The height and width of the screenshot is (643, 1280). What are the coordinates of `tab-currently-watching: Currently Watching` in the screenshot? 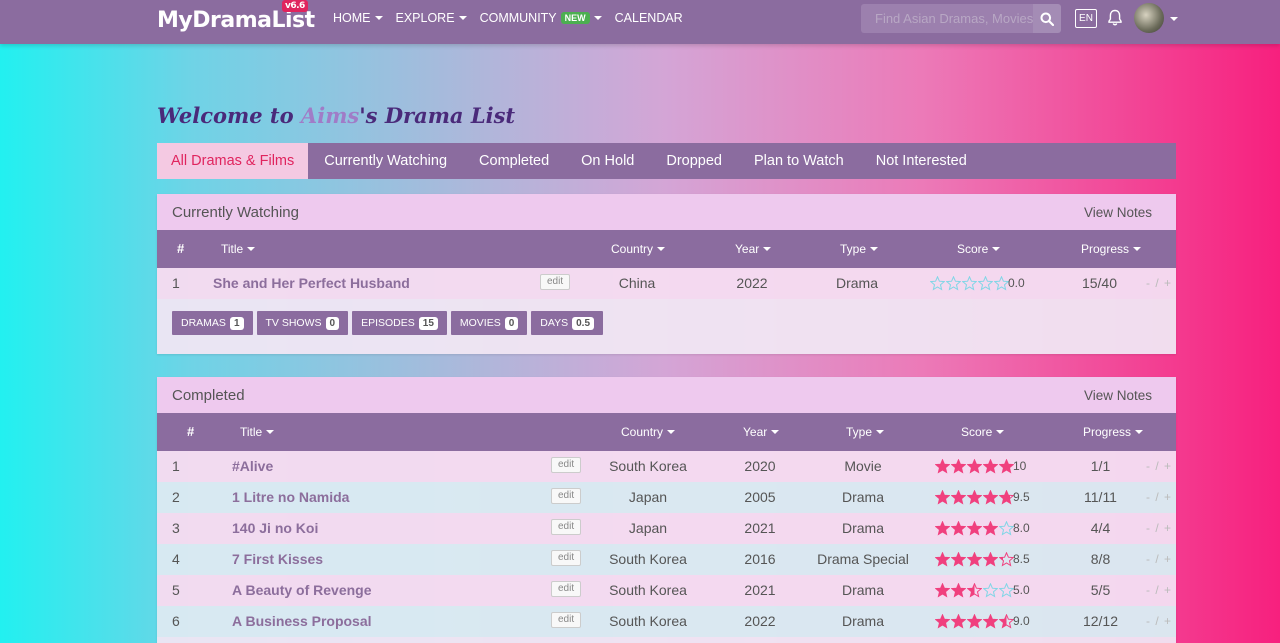 It's located at (385, 161).